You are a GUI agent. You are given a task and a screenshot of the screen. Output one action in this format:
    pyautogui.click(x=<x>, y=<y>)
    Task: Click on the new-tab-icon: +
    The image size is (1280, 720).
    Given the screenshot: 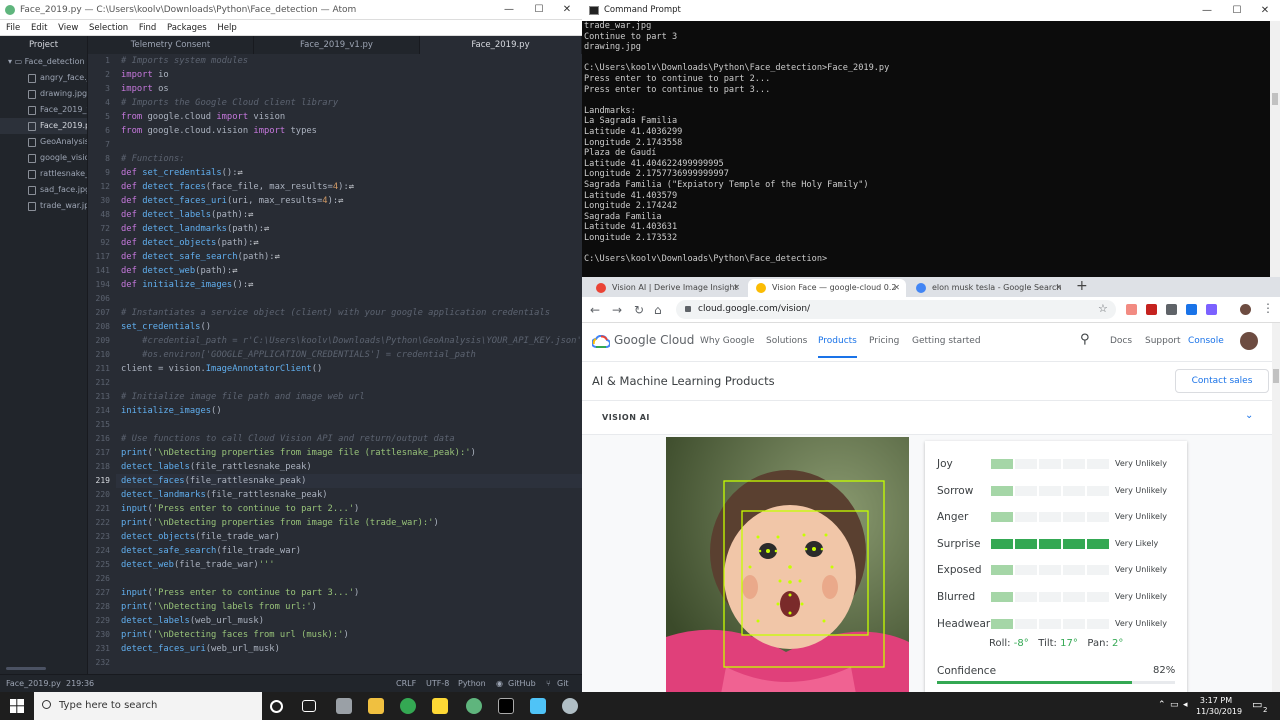 What is the action you would take?
    pyautogui.click(x=1082, y=286)
    